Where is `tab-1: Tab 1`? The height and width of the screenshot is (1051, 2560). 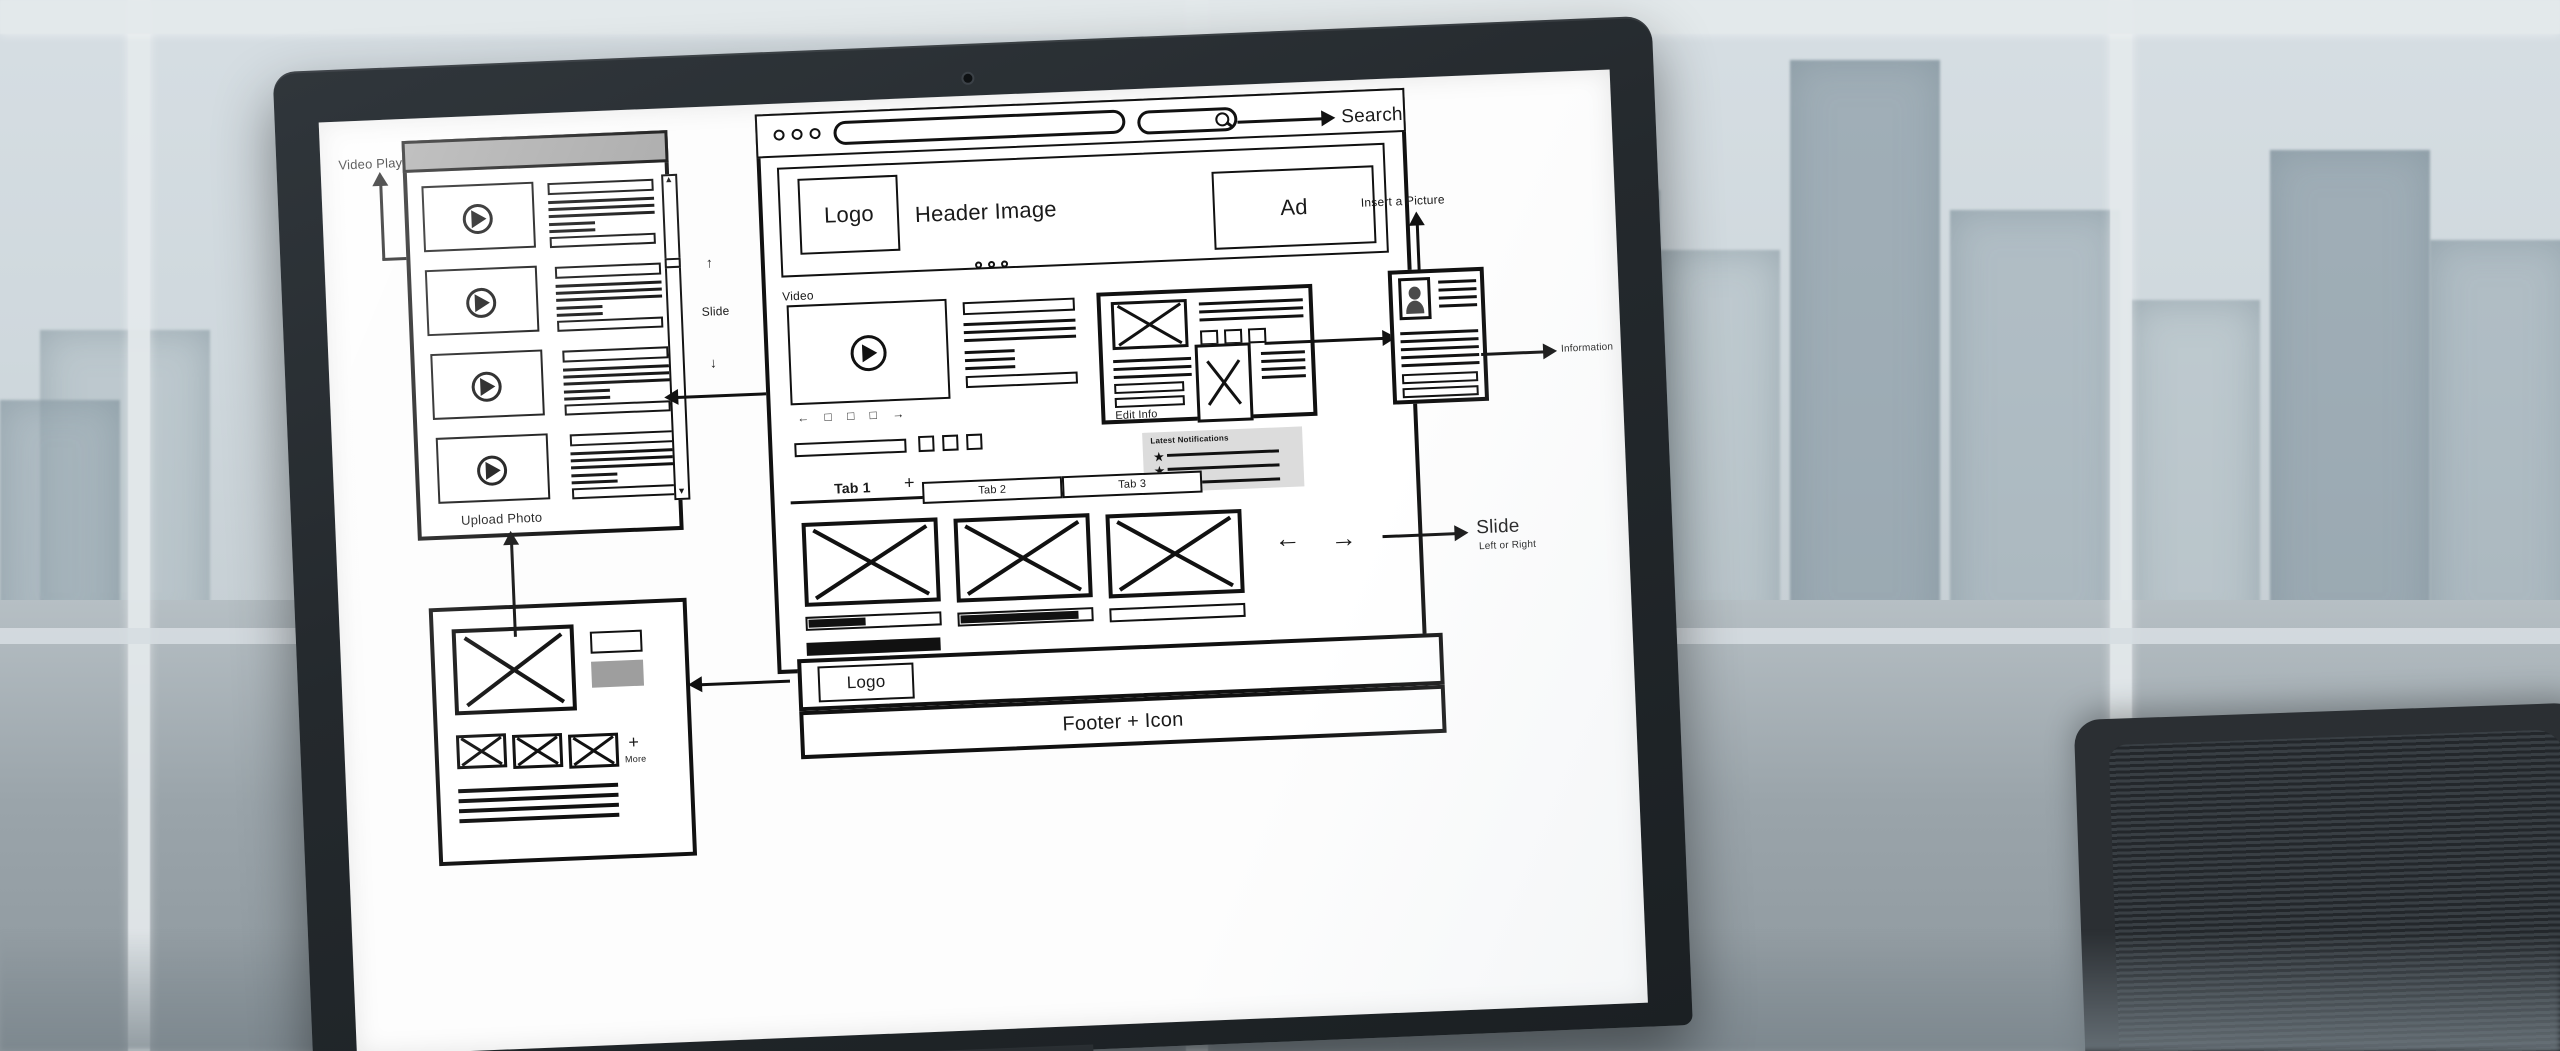 tab-1: Tab 1 is located at coordinates (852, 487).